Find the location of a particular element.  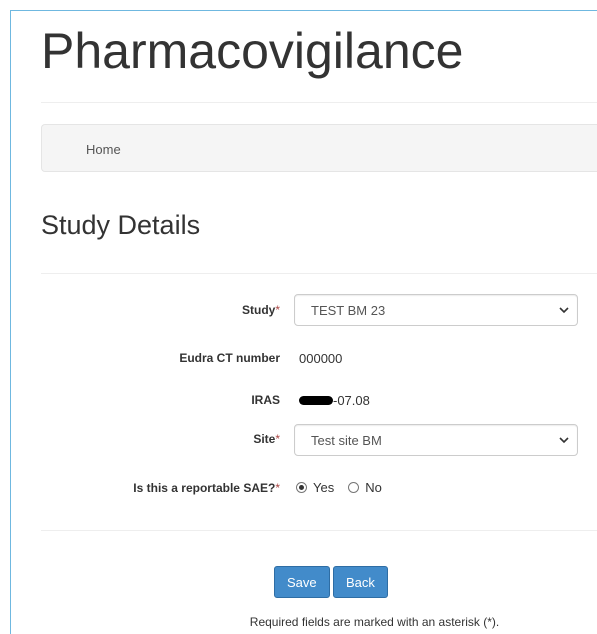

study-label: Study* is located at coordinates (261, 310).